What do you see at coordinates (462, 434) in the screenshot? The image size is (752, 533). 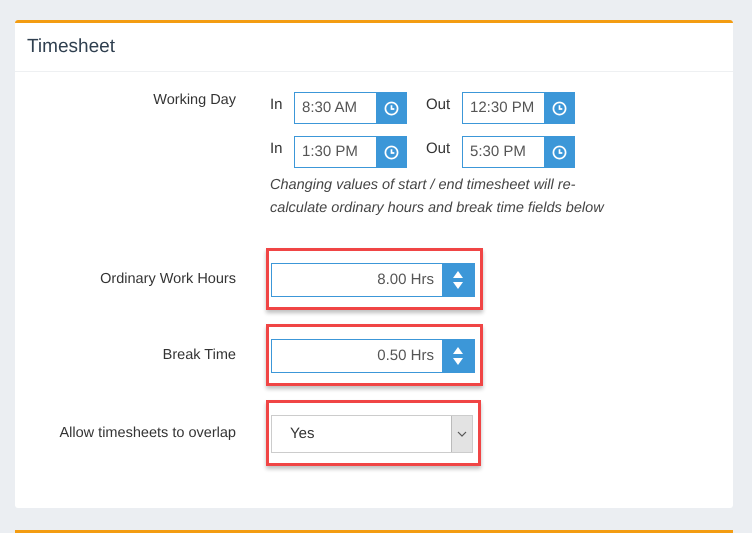 I see `chevron-down-icon` at bounding box center [462, 434].